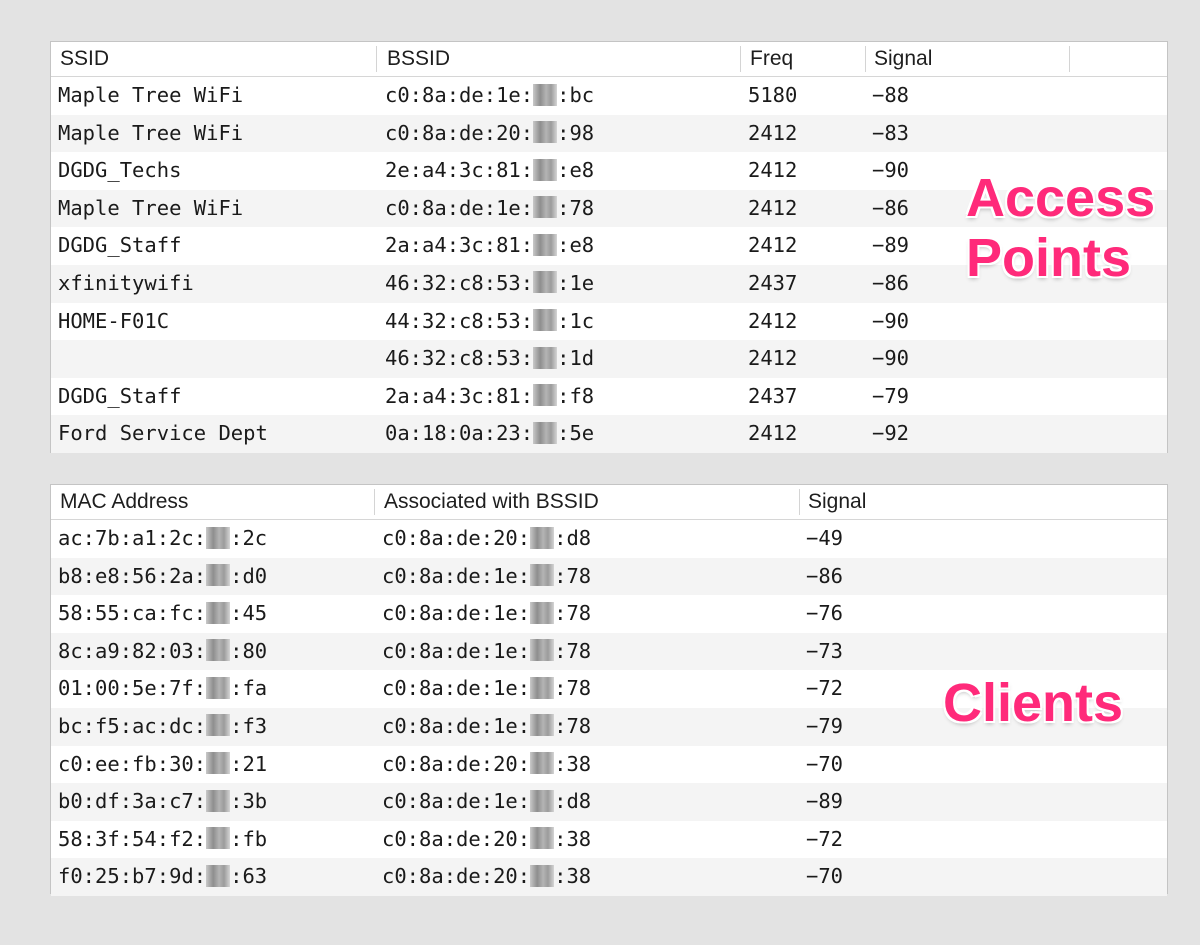 The image size is (1200, 945). Describe the element at coordinates (132, 613) in the screenshot. I see `mac-prefix: 58:55:ca:fc:` at that location.